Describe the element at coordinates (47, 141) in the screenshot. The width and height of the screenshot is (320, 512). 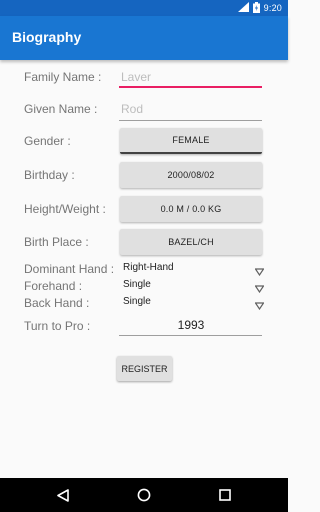
I see `gender-label: Gender :` at that location.